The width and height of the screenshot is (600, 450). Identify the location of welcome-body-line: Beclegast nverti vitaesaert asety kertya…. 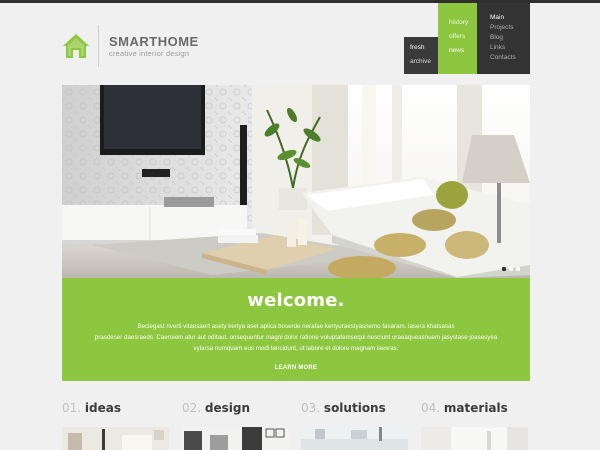
(296, 326).